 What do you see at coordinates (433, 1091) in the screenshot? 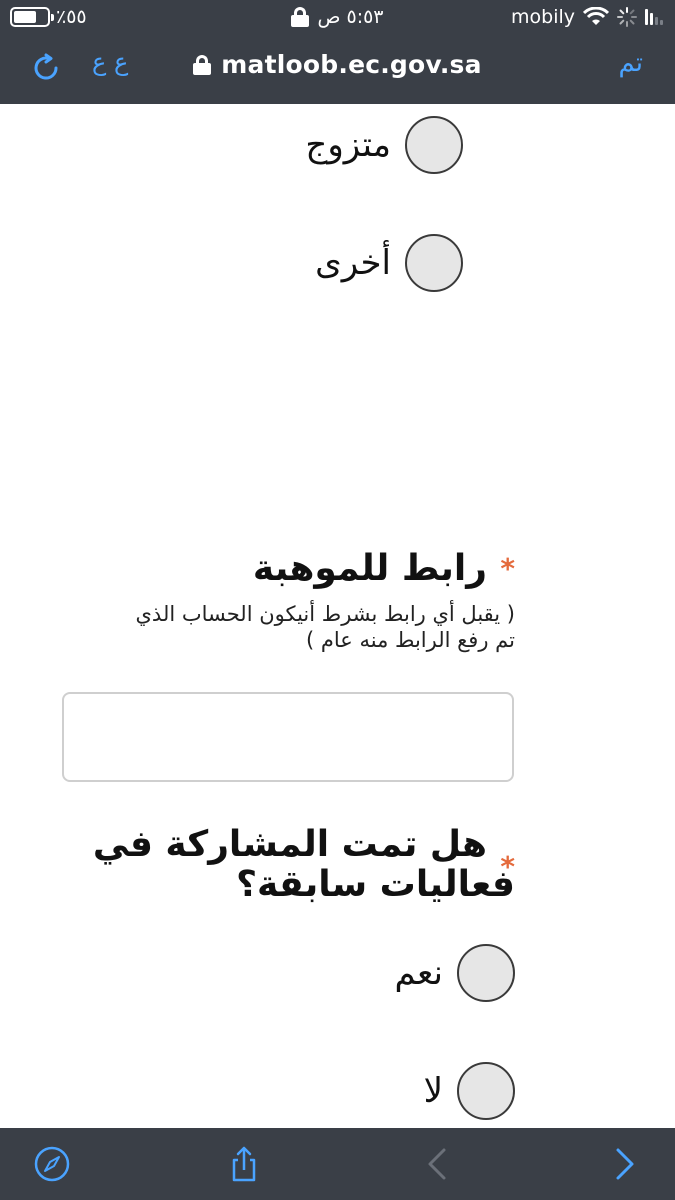
I see `radio-label: لا` at bounding box center [433, 1091].